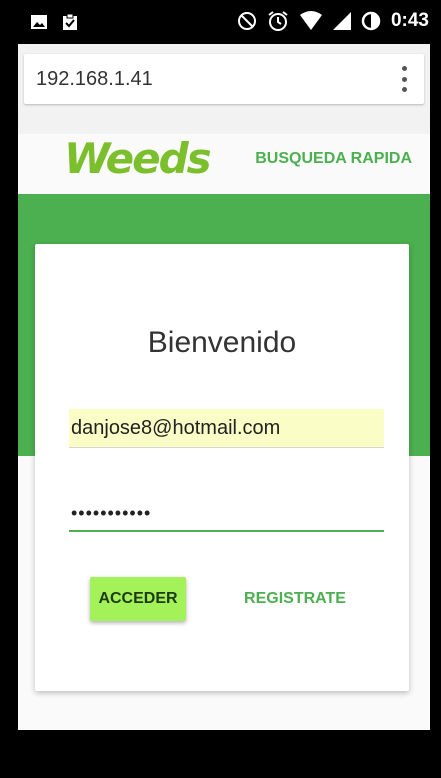 The width and height of the screenshot is (441, 778). What do you see at coordinates (222, 342) in the screenshot?
I see `login-title: Bienvenido` at bounding box center [222, 342].